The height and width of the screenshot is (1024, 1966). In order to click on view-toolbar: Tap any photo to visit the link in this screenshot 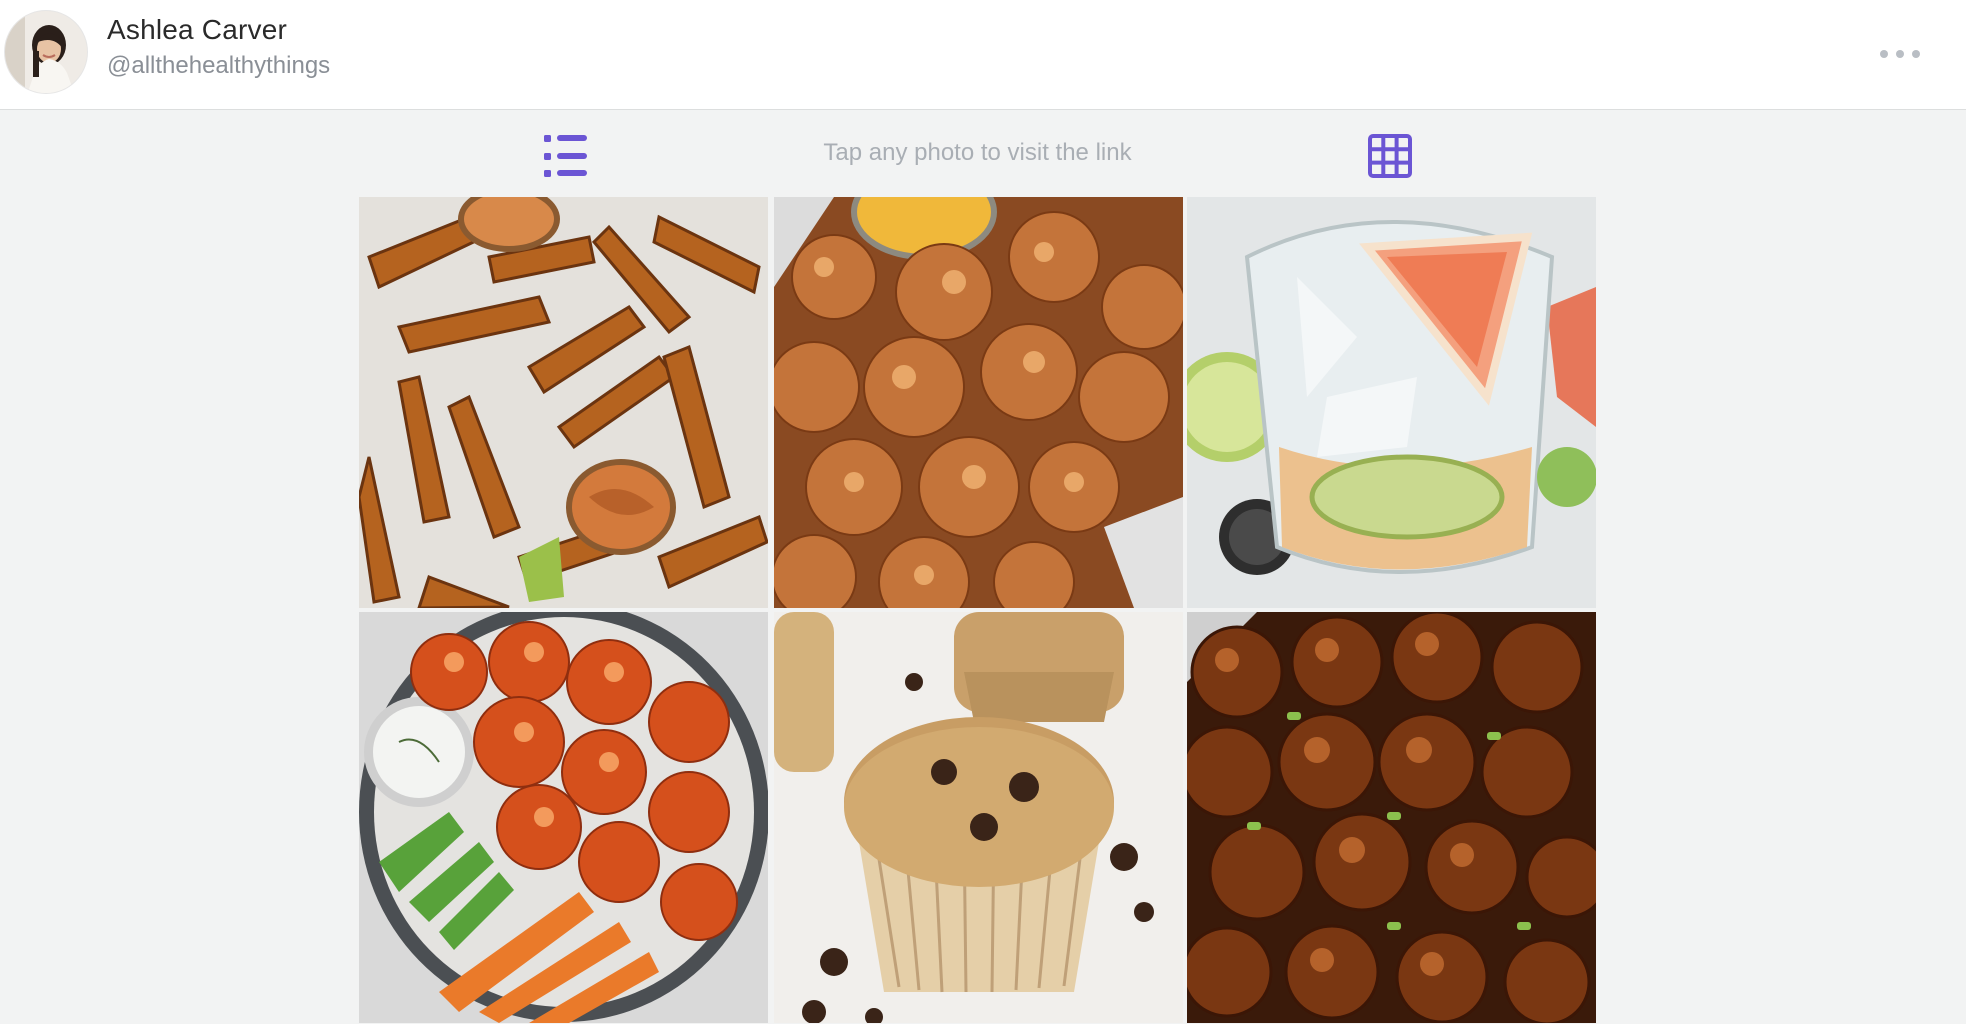, I will do `click(983, 154)`.